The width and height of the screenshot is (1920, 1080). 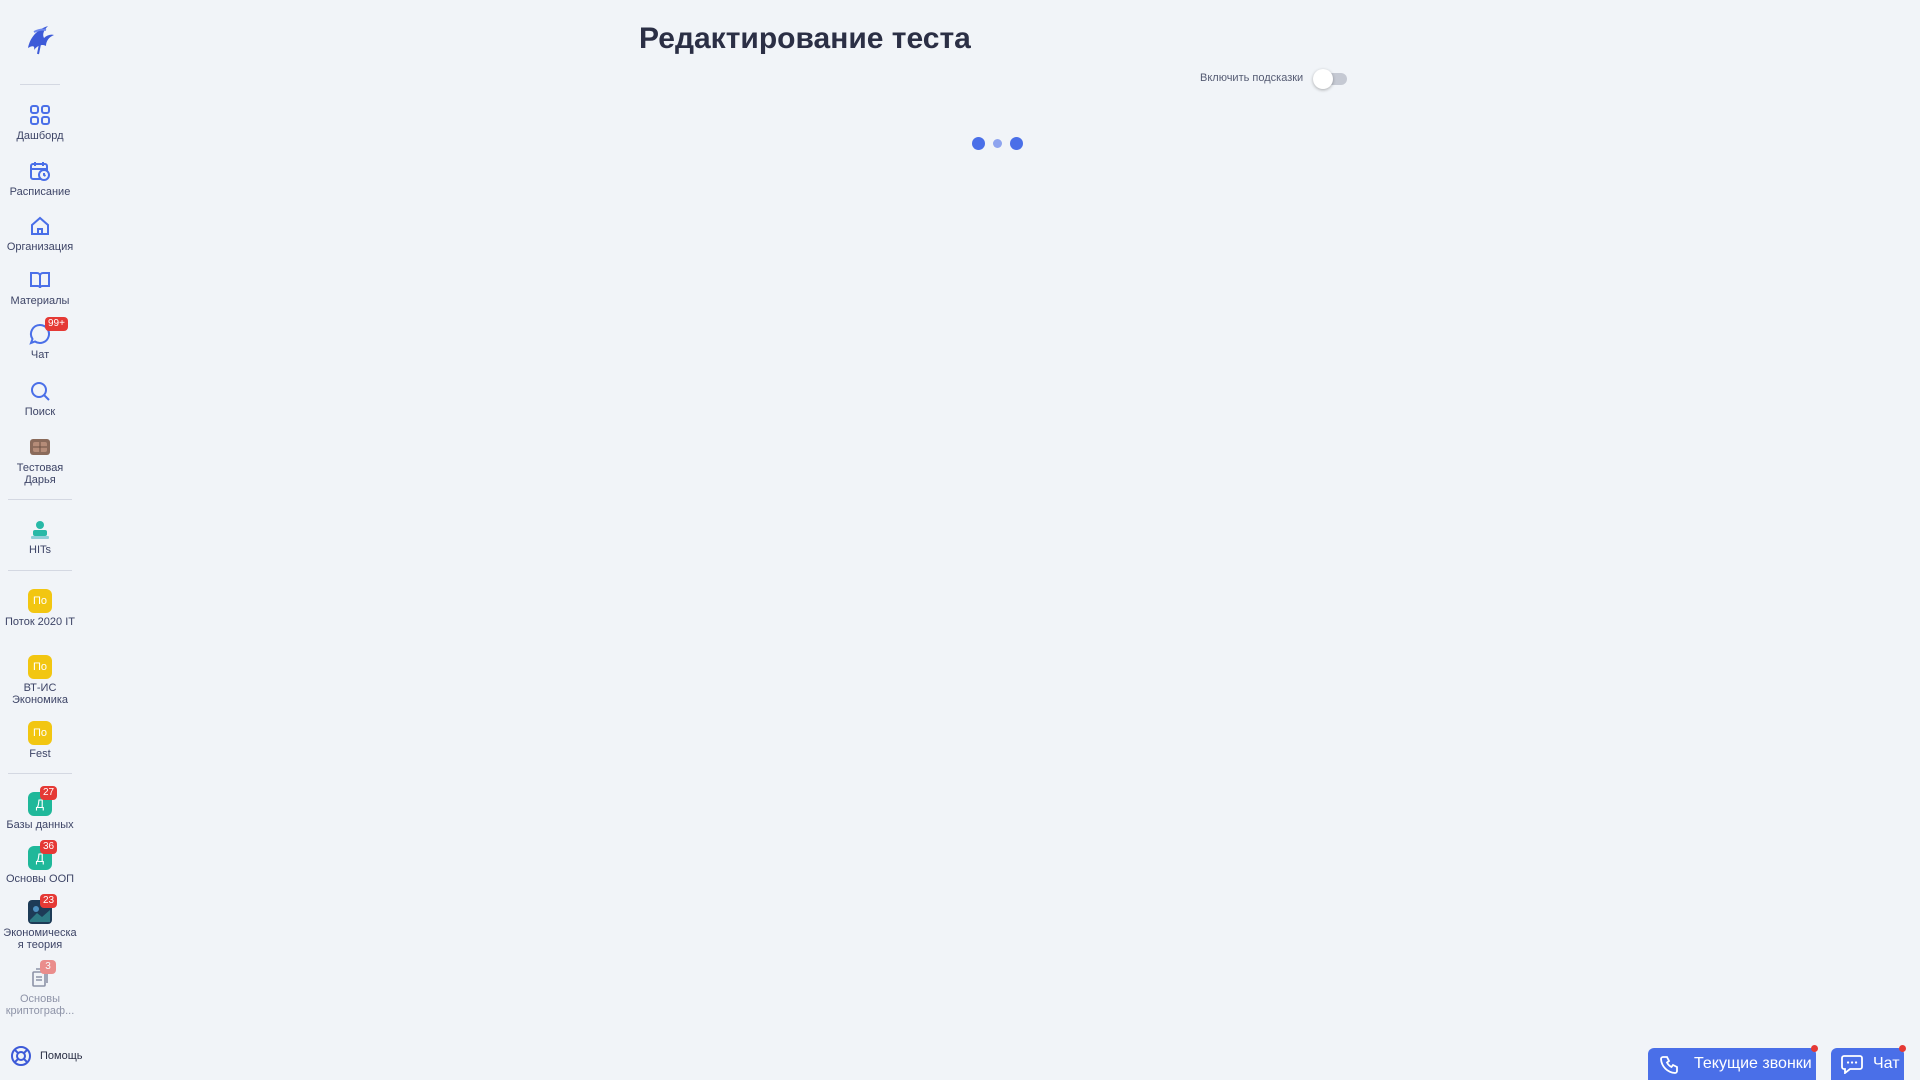 I want to click on sidebar-item-group: По ВТ-ИС Экономика, so click(x=40, y=680).